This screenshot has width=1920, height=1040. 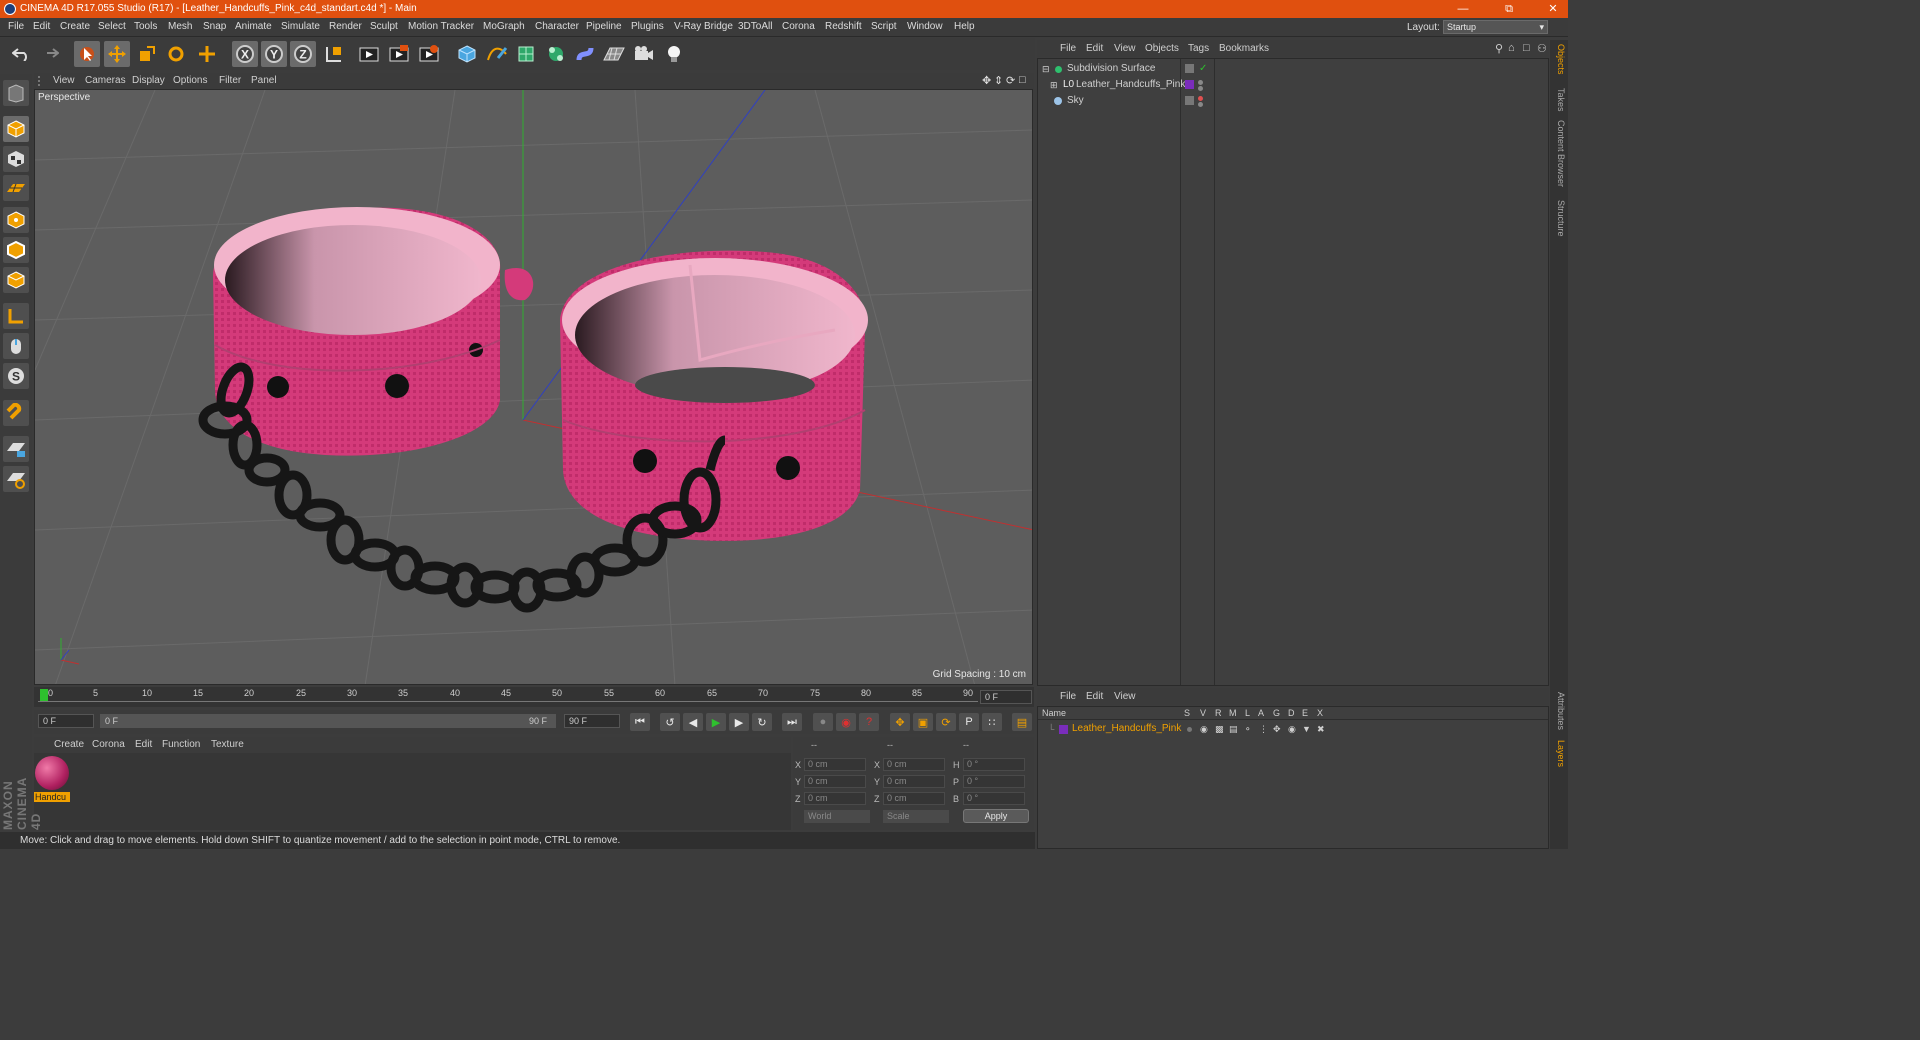 I want to click on rotation-h-field: 0 °, so click(x=994, y=764).